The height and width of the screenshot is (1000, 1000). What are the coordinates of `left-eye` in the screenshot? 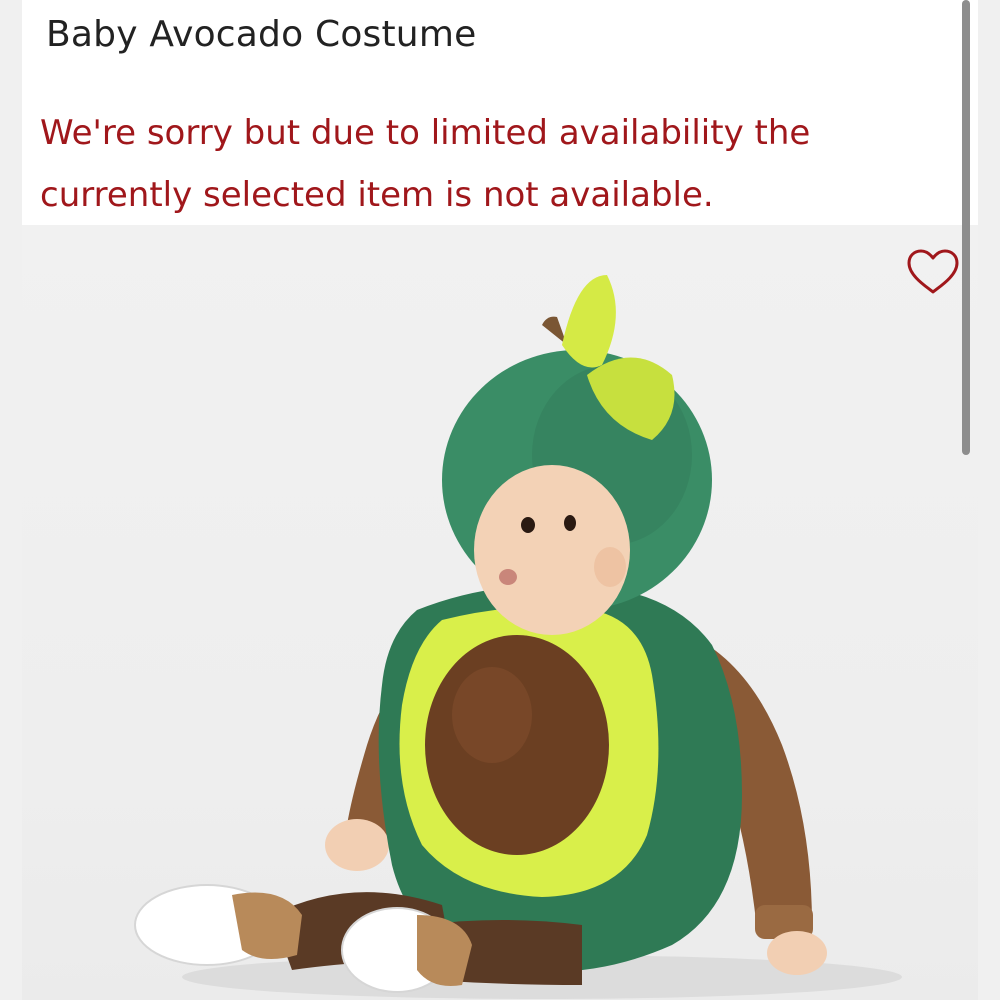 It's located at (528, 525).